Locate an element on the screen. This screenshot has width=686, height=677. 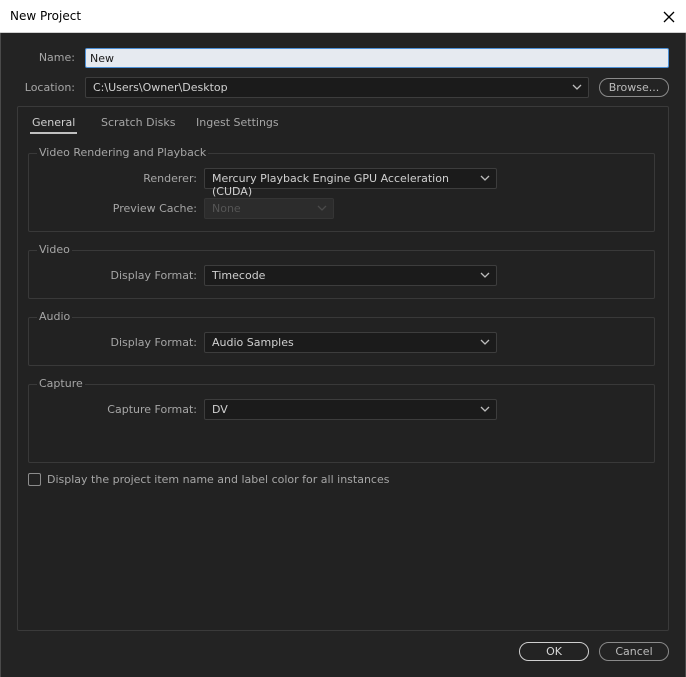
preview-cache-value: None is located at coordinates (226, 208).